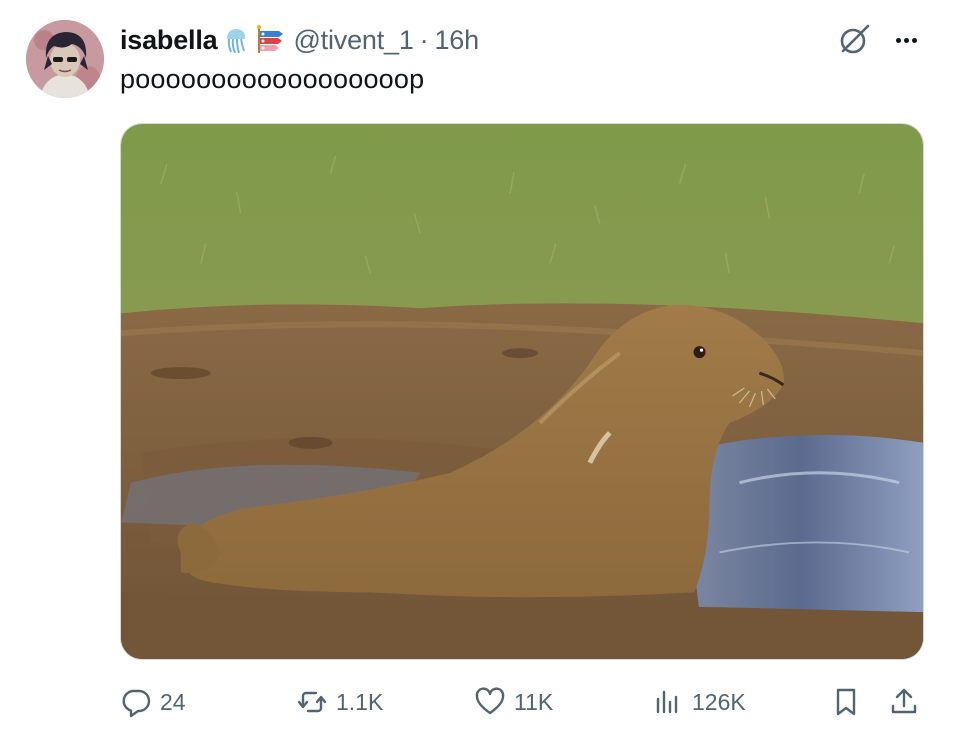 The width and height of the screenshot is (968, 750). What do you see at coordinates (272, 79) in the screenshot?
I see `tweet-text: poooooooooooooooooop` at bounding box center [272, 79].